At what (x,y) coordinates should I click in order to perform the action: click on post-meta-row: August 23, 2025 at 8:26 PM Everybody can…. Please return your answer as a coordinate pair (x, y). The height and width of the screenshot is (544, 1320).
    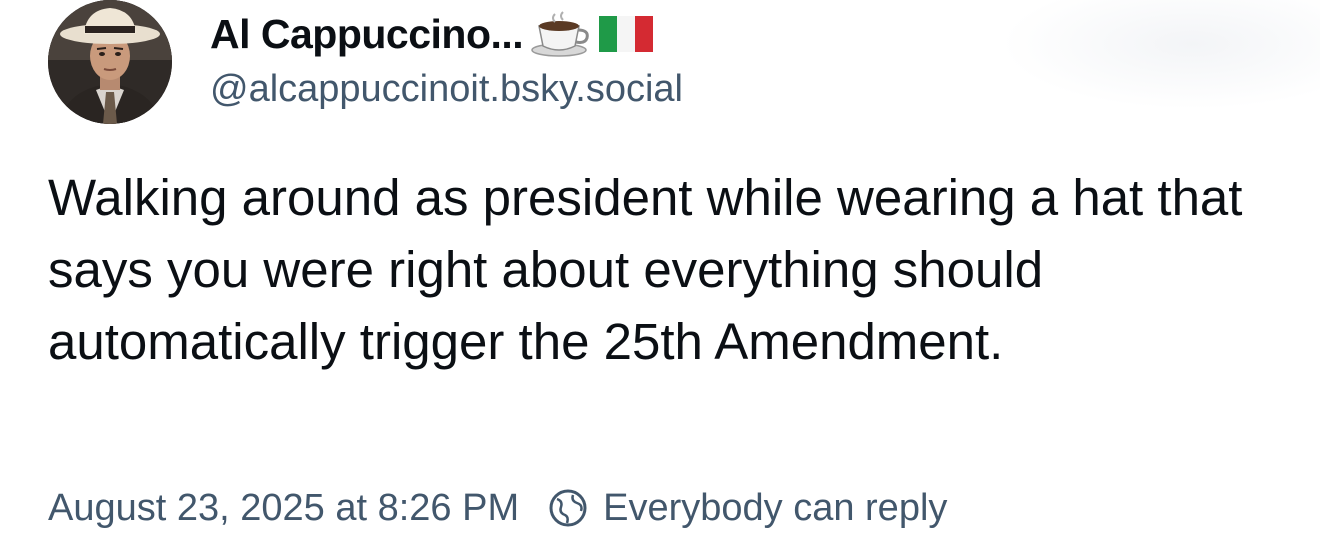
    Looking at the image, I should click on (497, 508).